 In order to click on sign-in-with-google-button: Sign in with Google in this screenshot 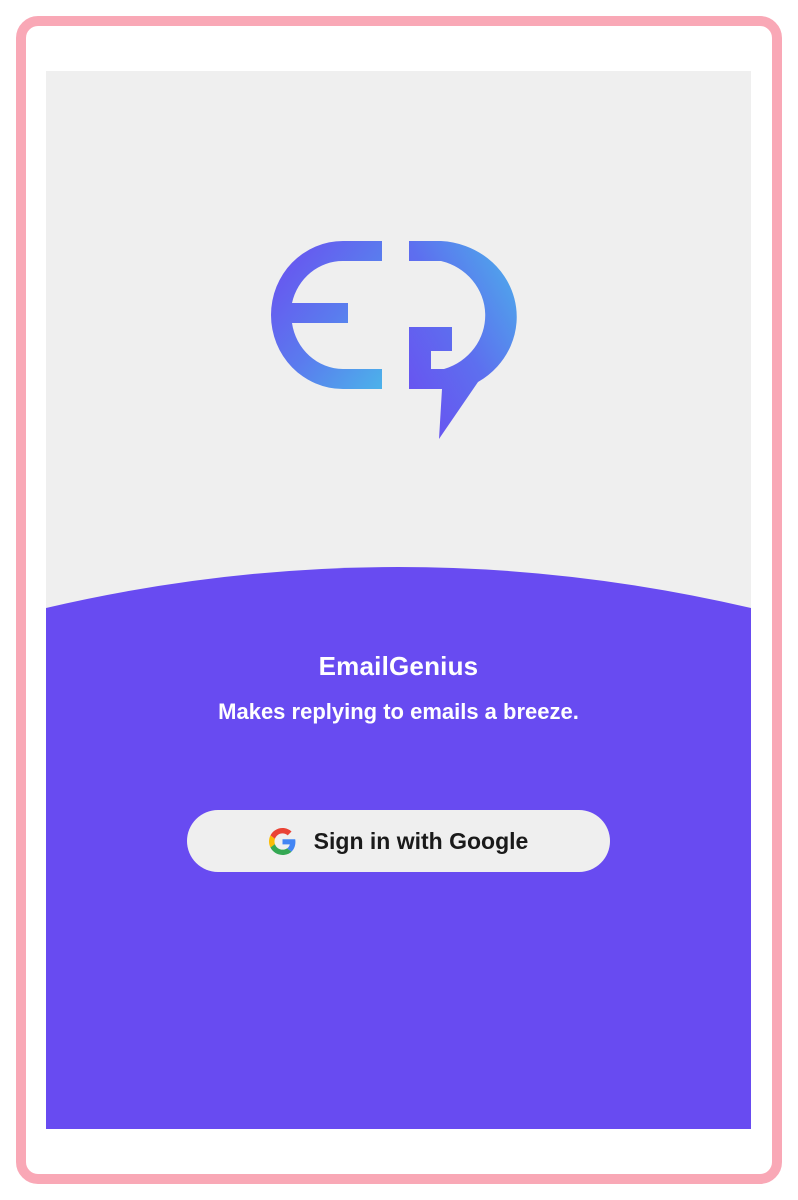, I will do `click(398, 841)`.